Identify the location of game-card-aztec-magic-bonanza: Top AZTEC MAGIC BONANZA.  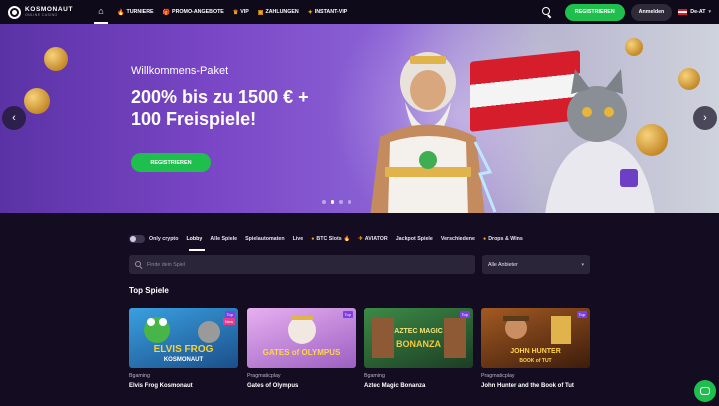
(418, 338).